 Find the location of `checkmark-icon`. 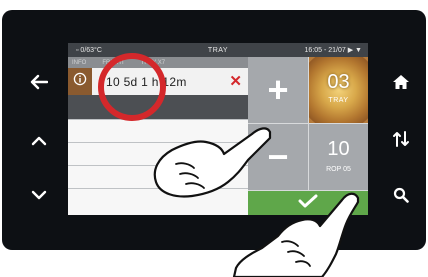

checkmark-icon is located at coordinates (308, 203).